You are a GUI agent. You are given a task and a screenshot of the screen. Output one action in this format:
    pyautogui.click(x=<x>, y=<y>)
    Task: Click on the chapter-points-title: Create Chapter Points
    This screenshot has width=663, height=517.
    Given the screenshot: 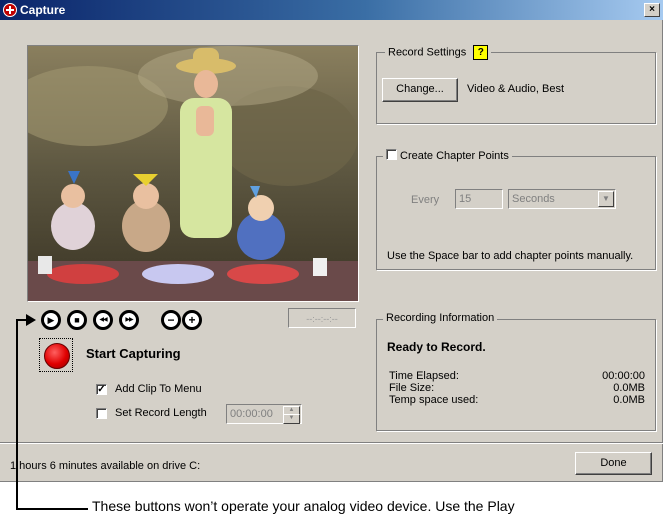 What is the action you would take?
    pyautogui.click(x=447, y=155)
    